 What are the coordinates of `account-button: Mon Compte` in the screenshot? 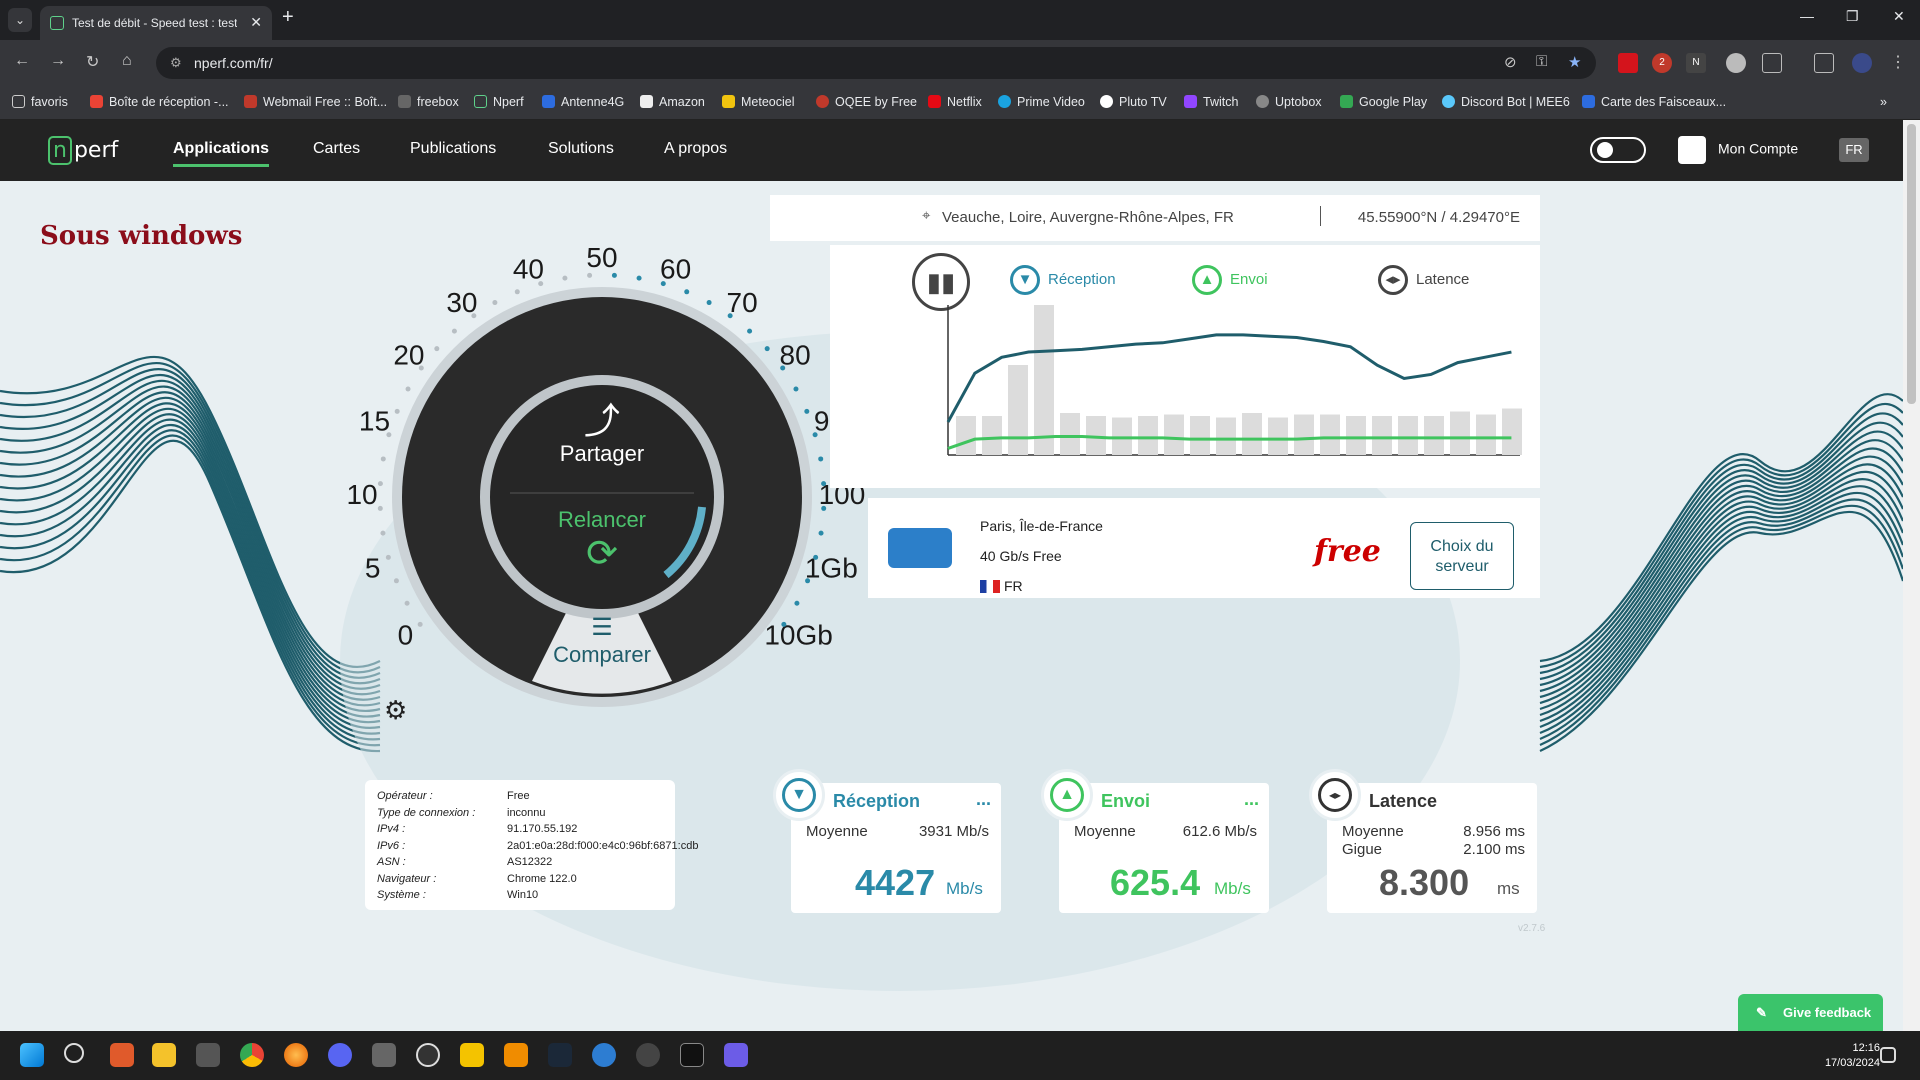 It's located at (1738, 150).